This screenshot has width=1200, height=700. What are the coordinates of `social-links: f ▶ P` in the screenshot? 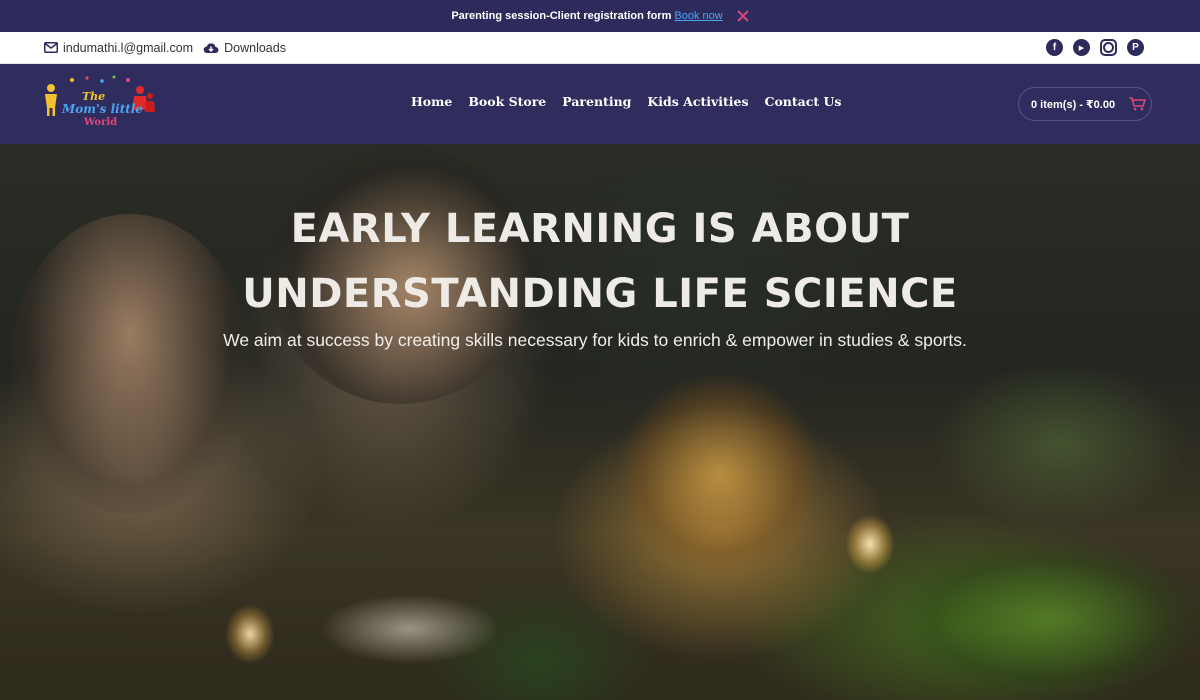 It's located at (1095, 47).